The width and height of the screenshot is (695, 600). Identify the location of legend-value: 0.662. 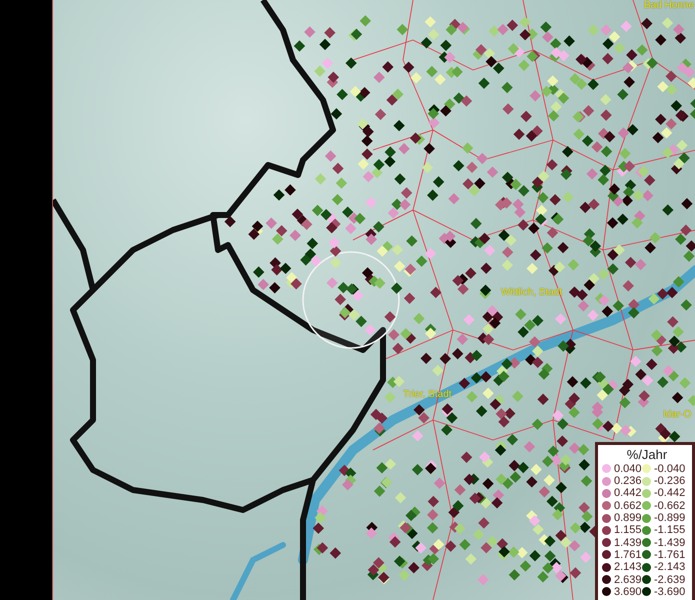
(628, 506).